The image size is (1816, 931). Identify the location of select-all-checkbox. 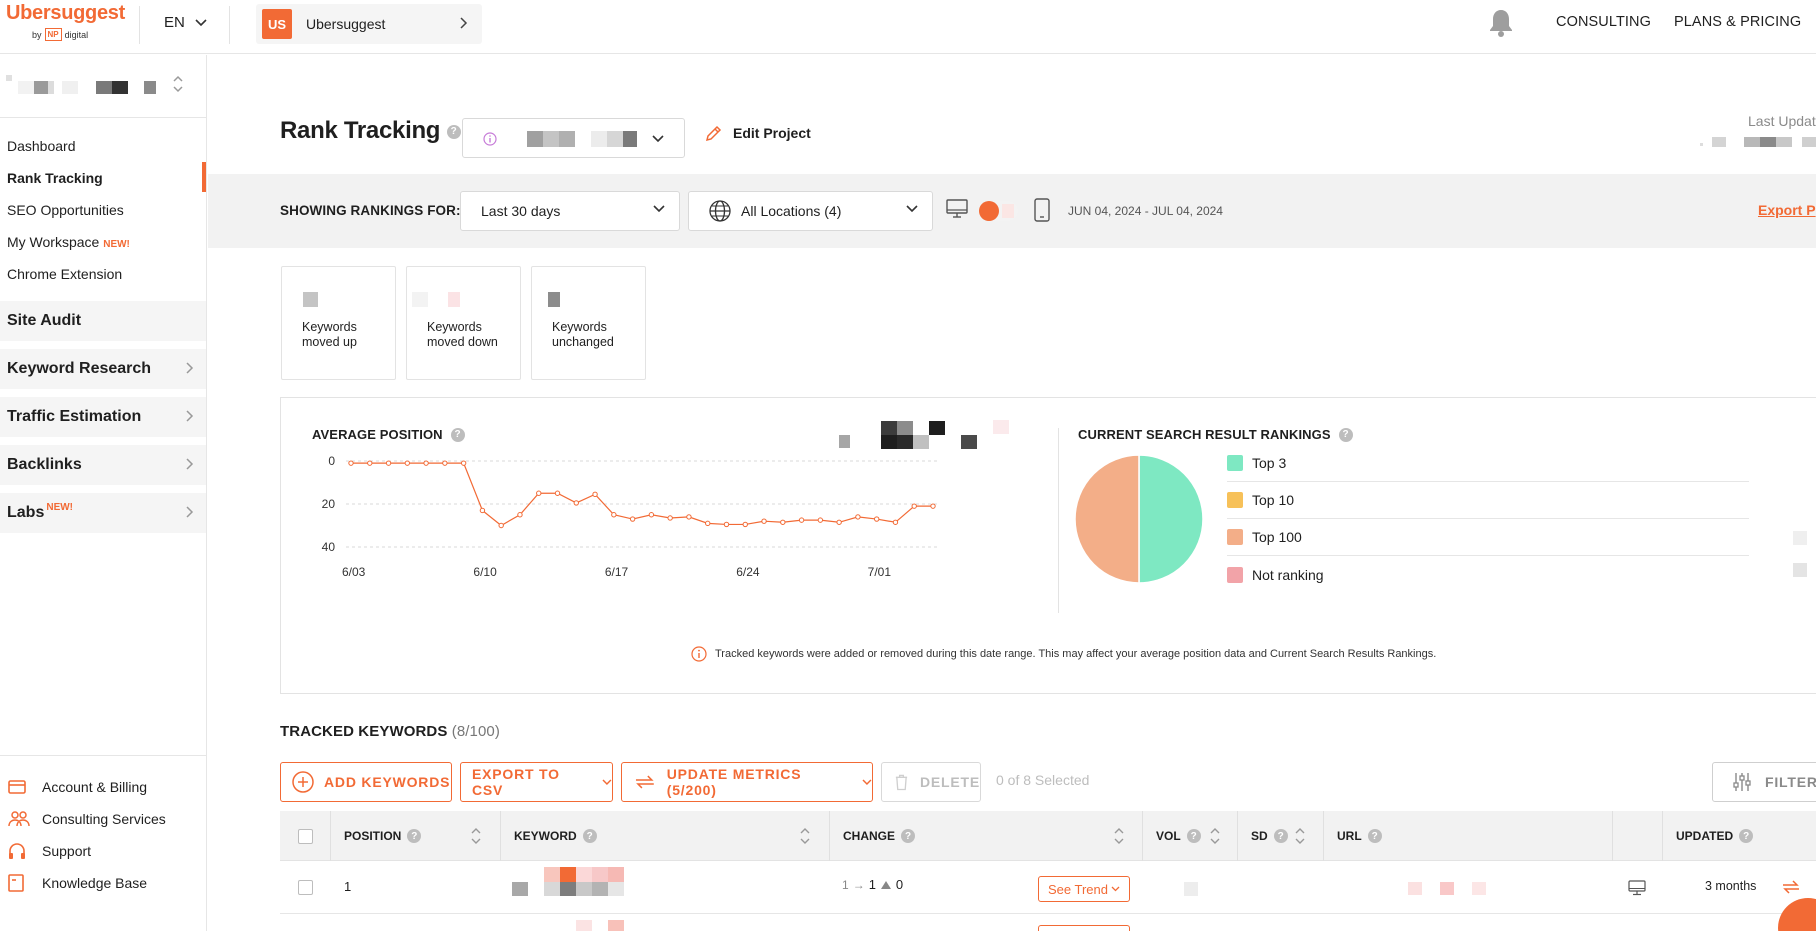
(305, 836).